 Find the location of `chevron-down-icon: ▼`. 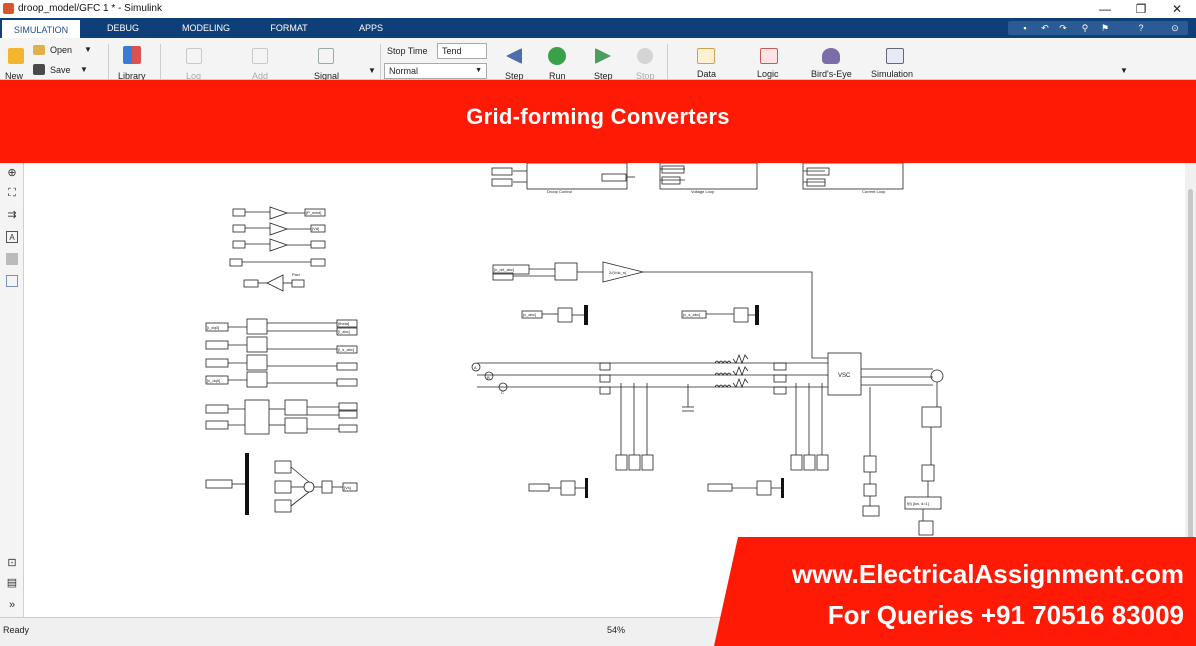

chevron-down-icon: ▼ is located at coordinates (478, 70).